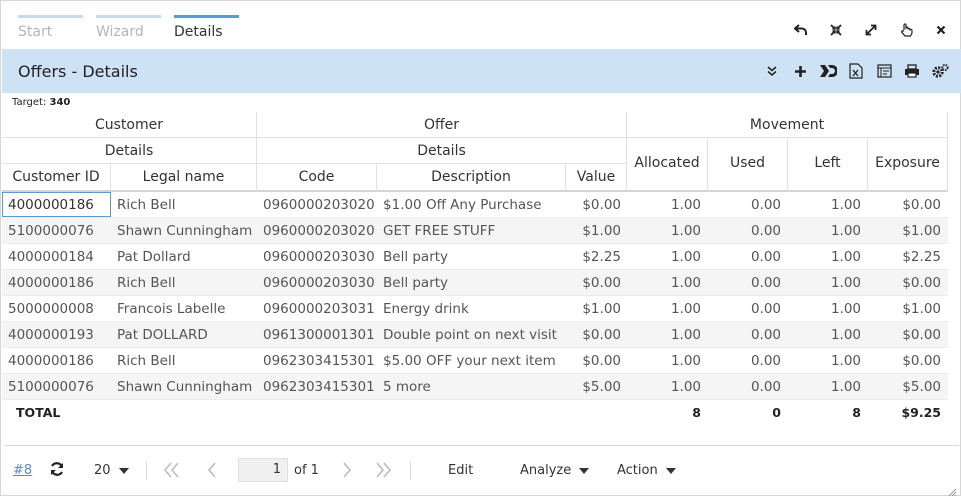  What do you see at coordinates (906, 30) in the screenshot?
I see `pointer-icon` at bounding box center [906, 30].